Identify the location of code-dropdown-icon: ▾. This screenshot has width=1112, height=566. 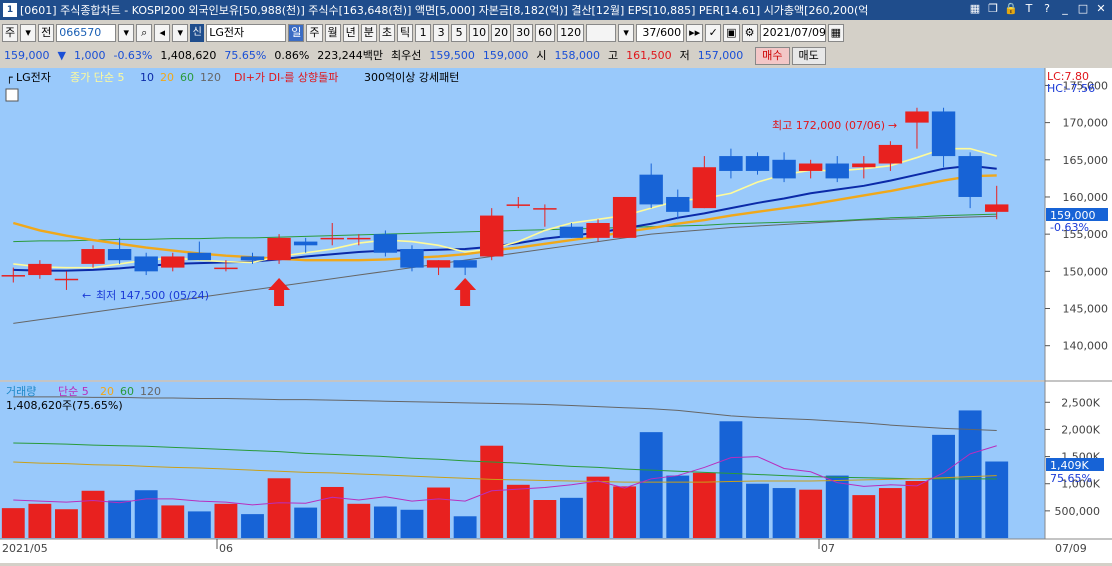
(126, 33).